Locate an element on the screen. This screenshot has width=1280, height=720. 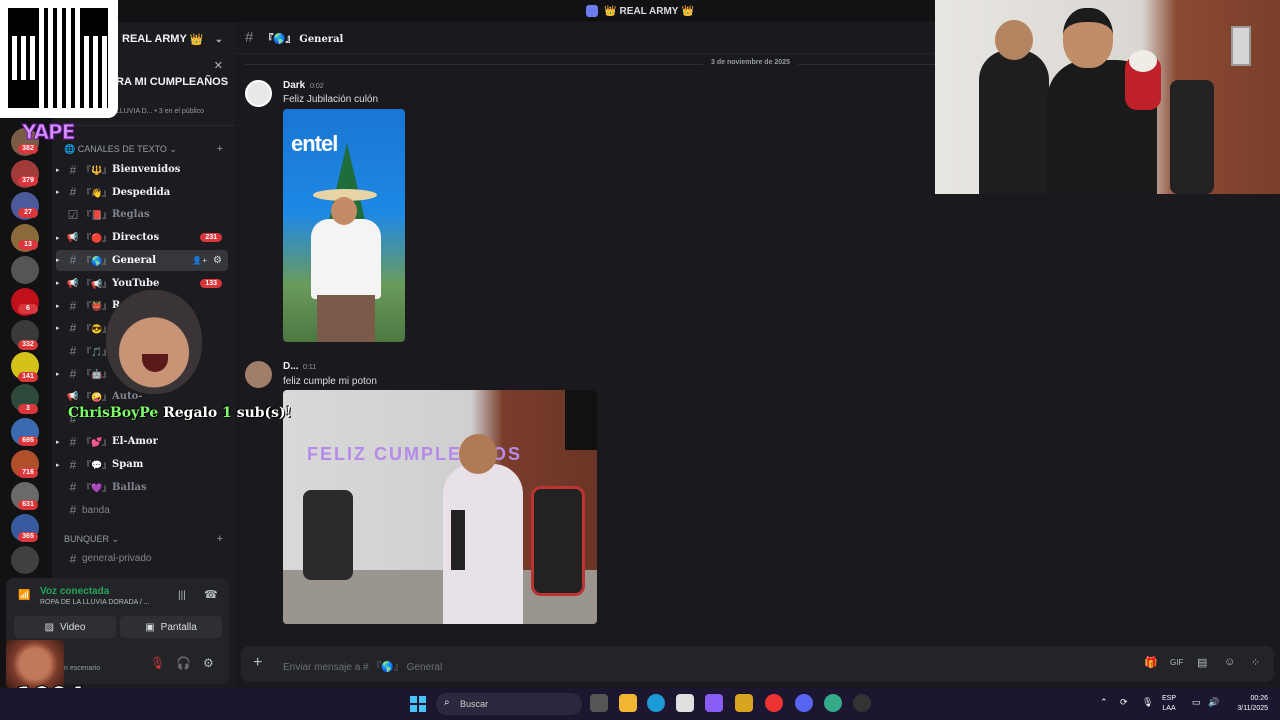
chevron-up-icon: ⌃ is located at coordinates (1104, 702).